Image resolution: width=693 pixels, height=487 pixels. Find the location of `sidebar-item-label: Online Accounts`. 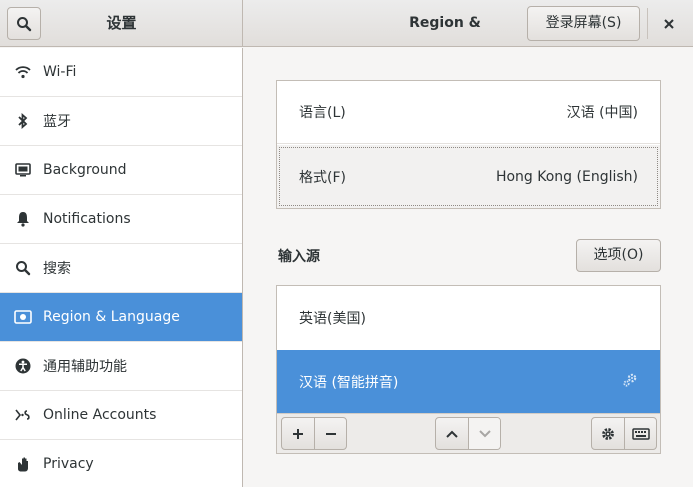

sidebar-item-label: Online Accounts is located at coordinates (100, 415).